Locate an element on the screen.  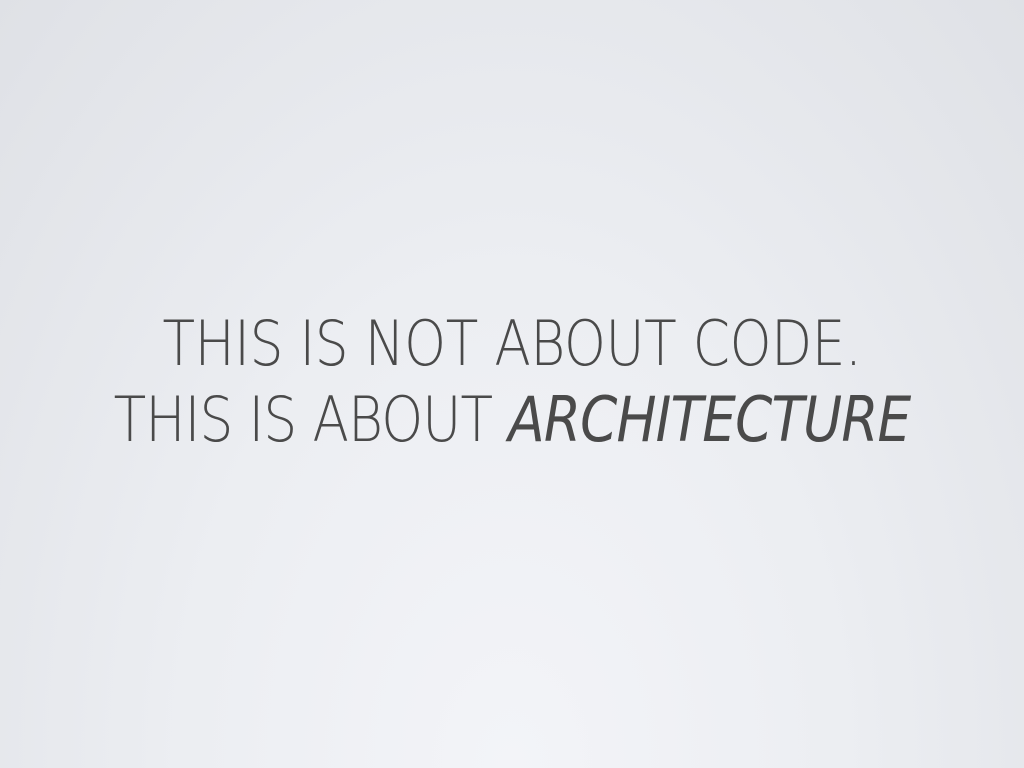
headline-line-1: THIS IS NOT ABOUT CODE. is located at coordinates (512, 343).